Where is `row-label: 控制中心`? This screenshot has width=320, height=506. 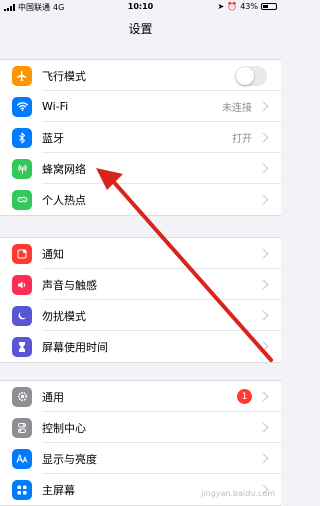 row-label: 控制中心 is located at coordinates (64, 428).